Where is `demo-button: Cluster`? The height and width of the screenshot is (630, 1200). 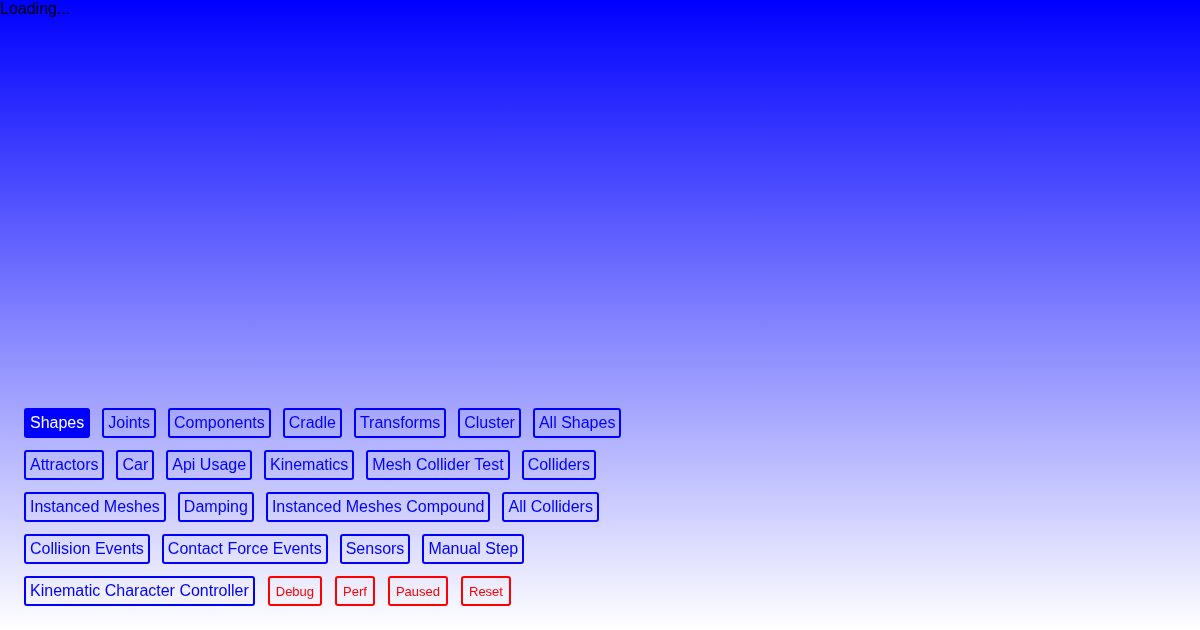 demo-button: Cluster is located at coordinates (489, 423).